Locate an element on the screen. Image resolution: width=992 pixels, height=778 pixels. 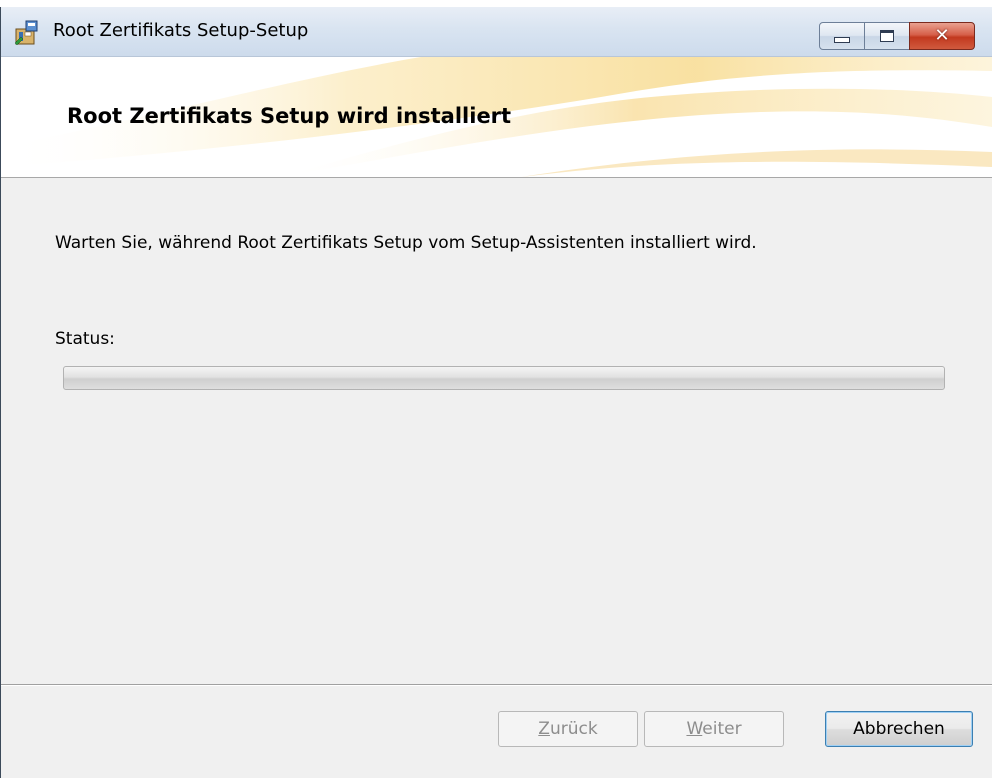
minimize-button is located at coordinates (842, 36).